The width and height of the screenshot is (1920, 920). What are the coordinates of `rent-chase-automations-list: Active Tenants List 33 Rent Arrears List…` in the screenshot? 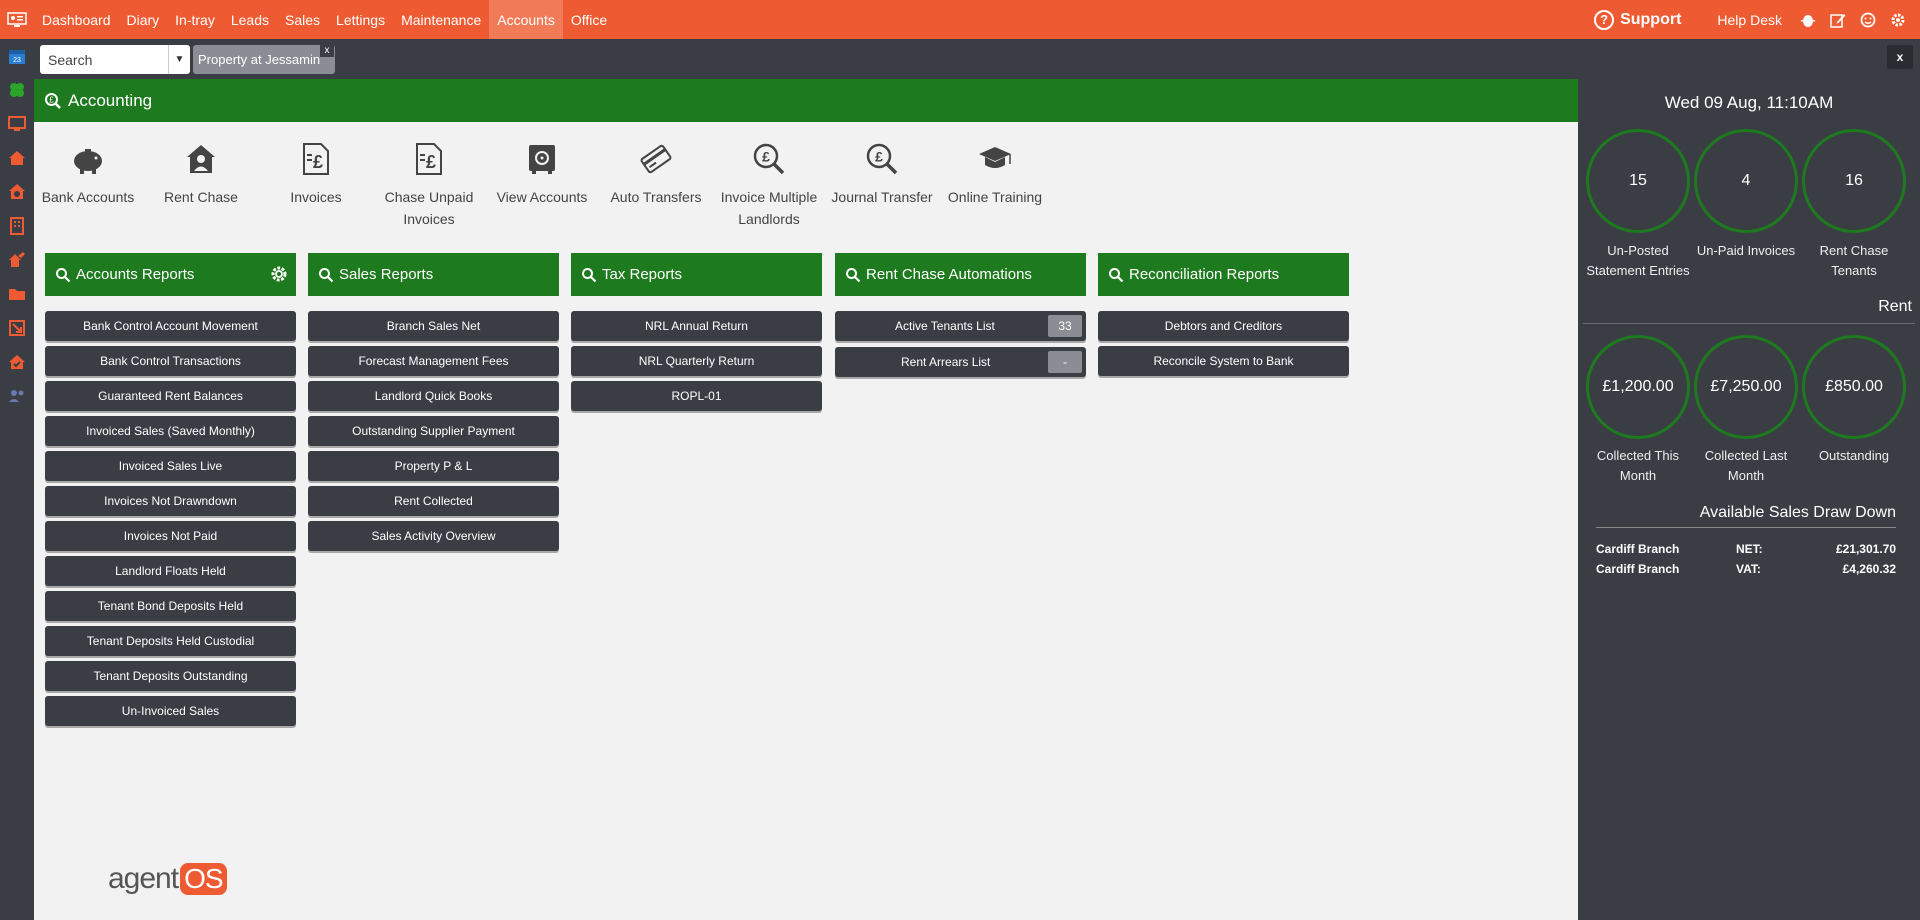 It's located at (960, 344).